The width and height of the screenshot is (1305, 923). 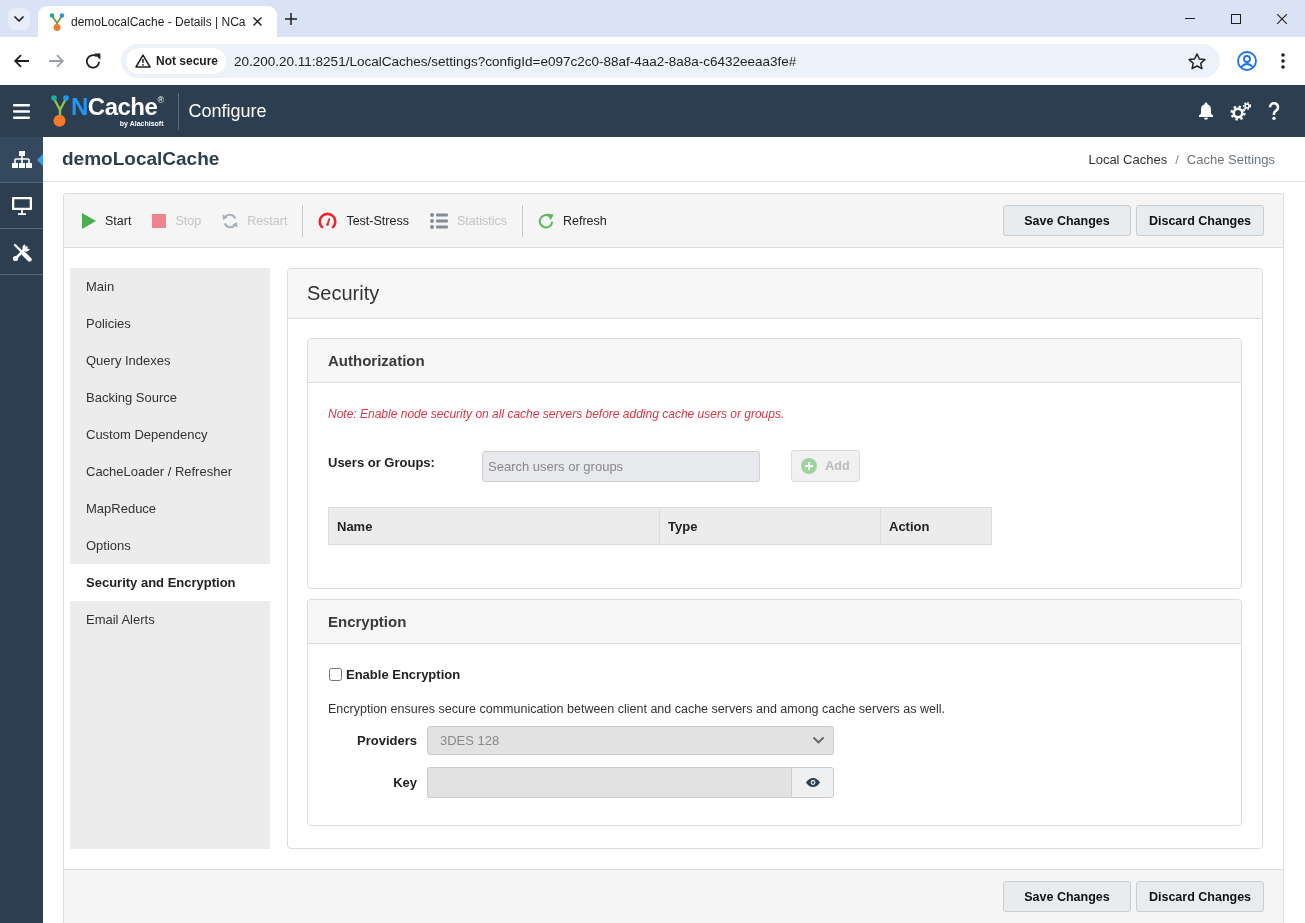 I want to click on nav-item: Main, so click(x=170, y=286).